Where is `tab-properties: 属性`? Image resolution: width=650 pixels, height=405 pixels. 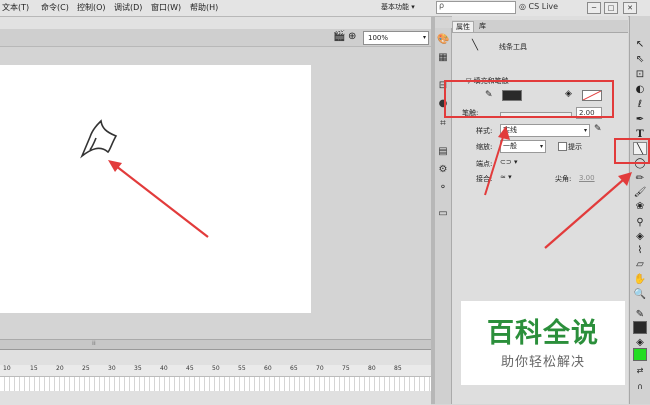 tab-properties: 属性 is located at coordinates (463, 26).